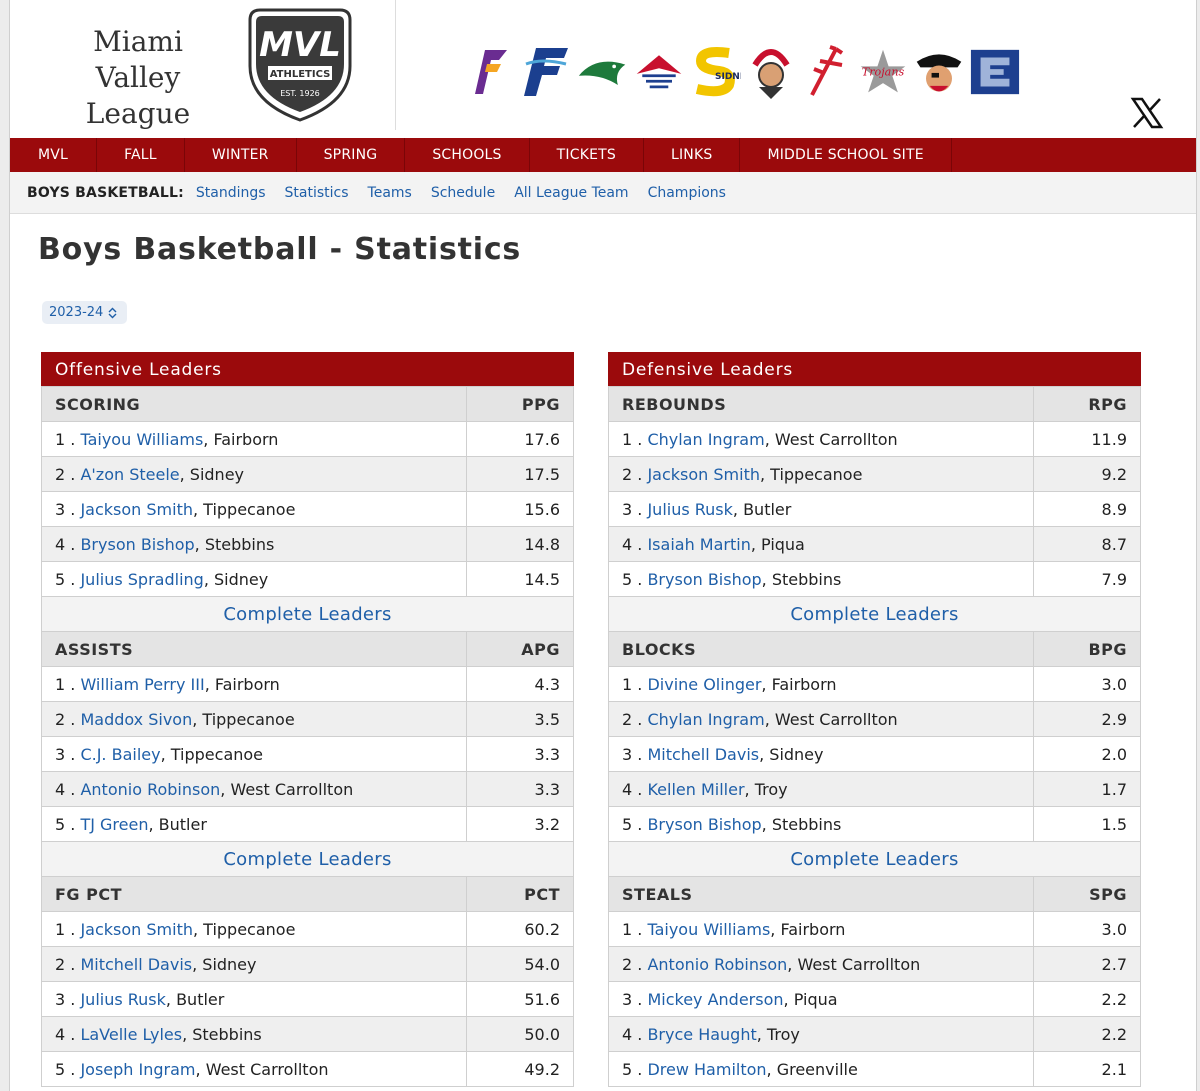  I want to click on nav-fall: FALL, so click(141, 155).